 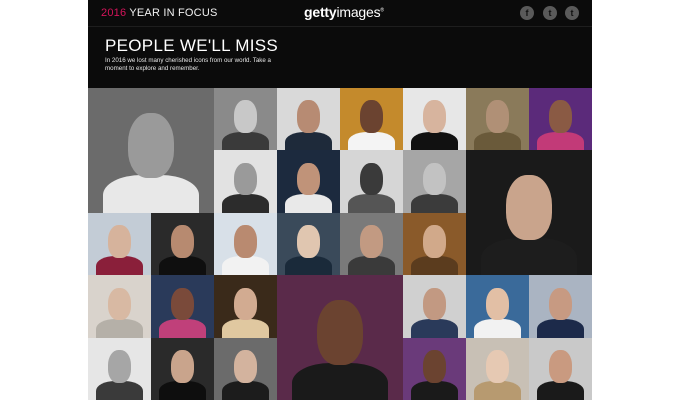 What do you see at coordinates (550, 13) in the screenshot?
I see `twitter-icon: t` at bounding box center [550, 13].